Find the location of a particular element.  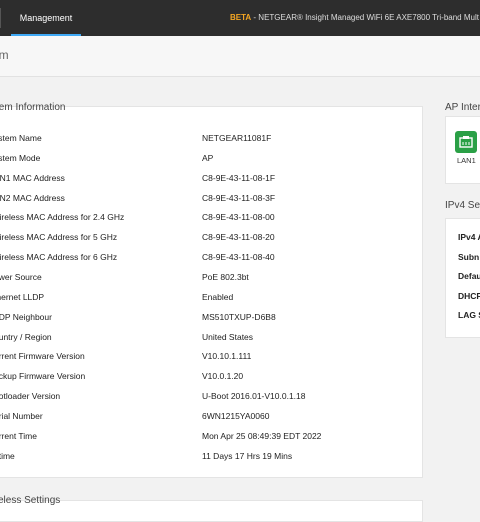

info-row-value: AP is located at coordinates (208, 158).